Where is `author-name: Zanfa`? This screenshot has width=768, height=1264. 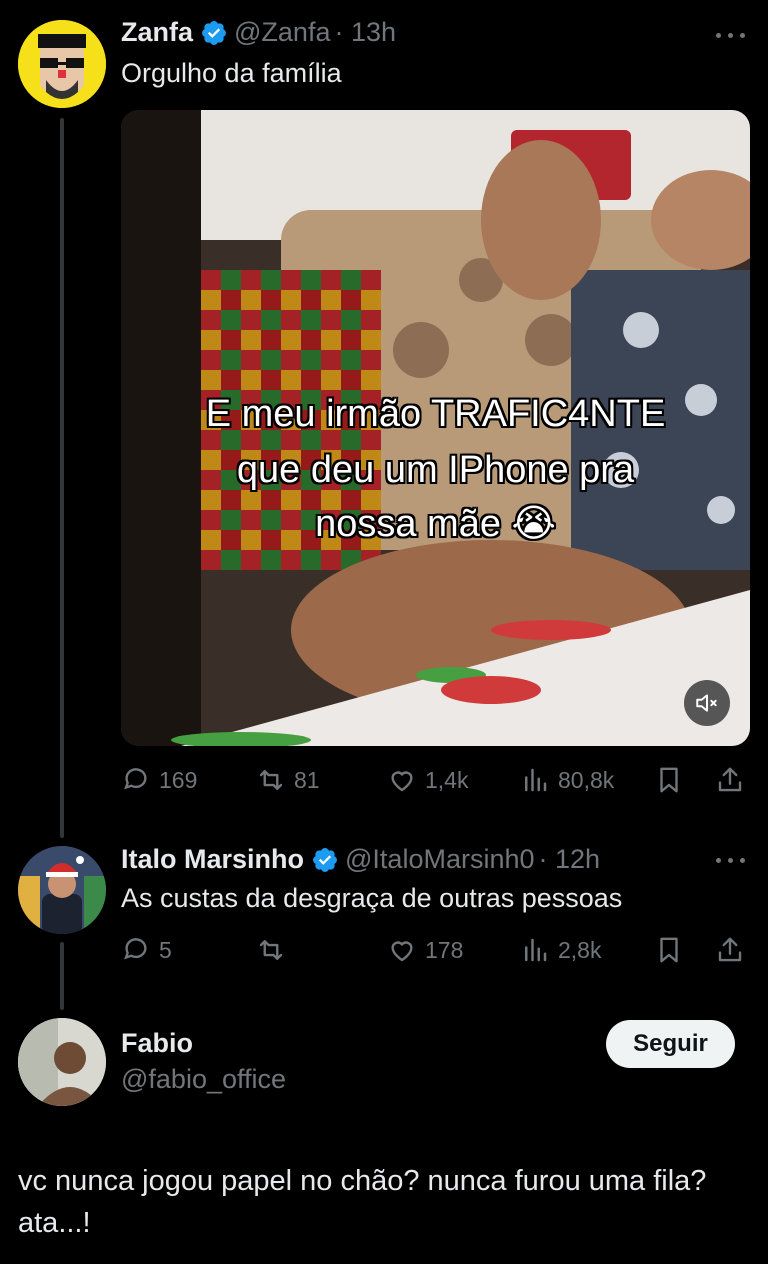 author-name: Zanfa is located at coordinates (157, 32).